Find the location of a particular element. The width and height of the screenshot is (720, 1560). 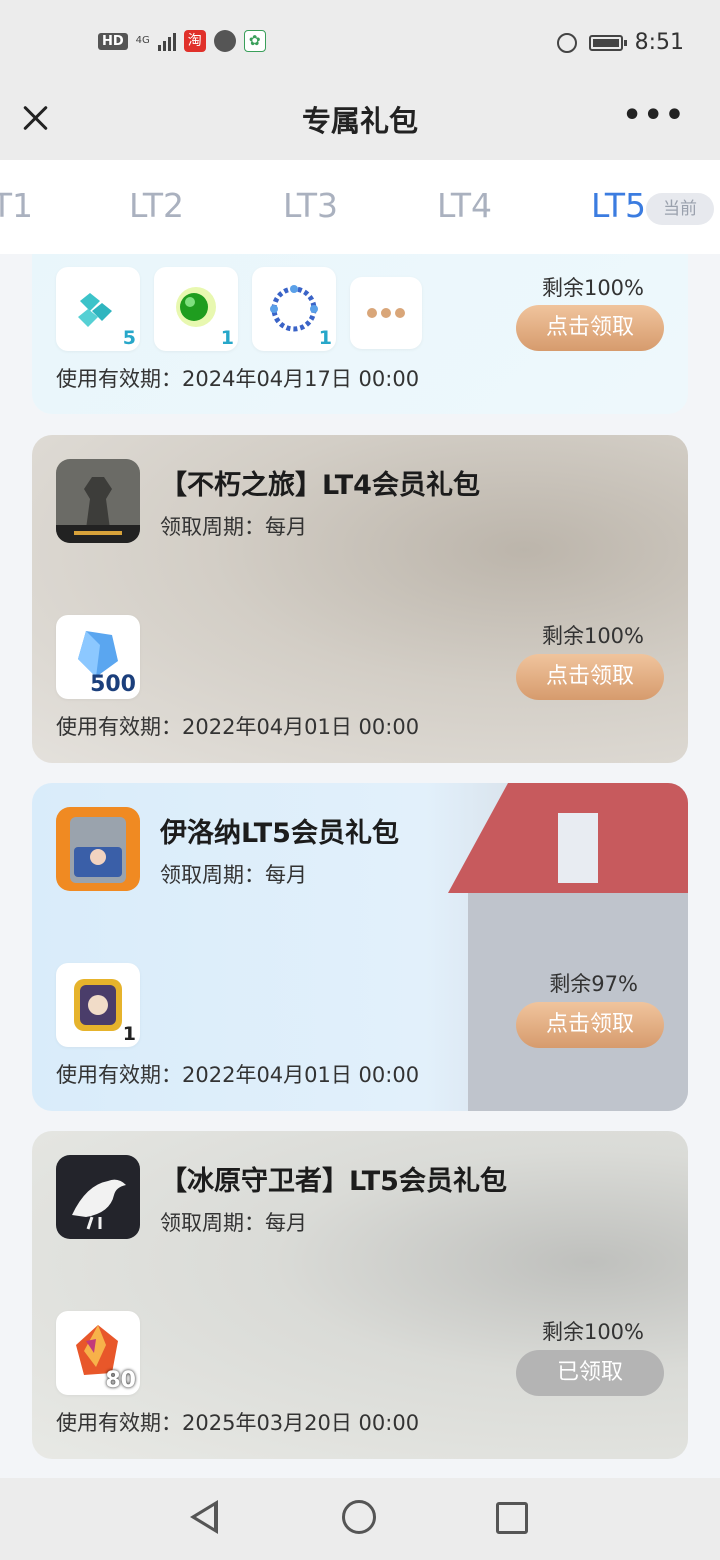

back-icon-inner is located at coordinates (205, 1517).